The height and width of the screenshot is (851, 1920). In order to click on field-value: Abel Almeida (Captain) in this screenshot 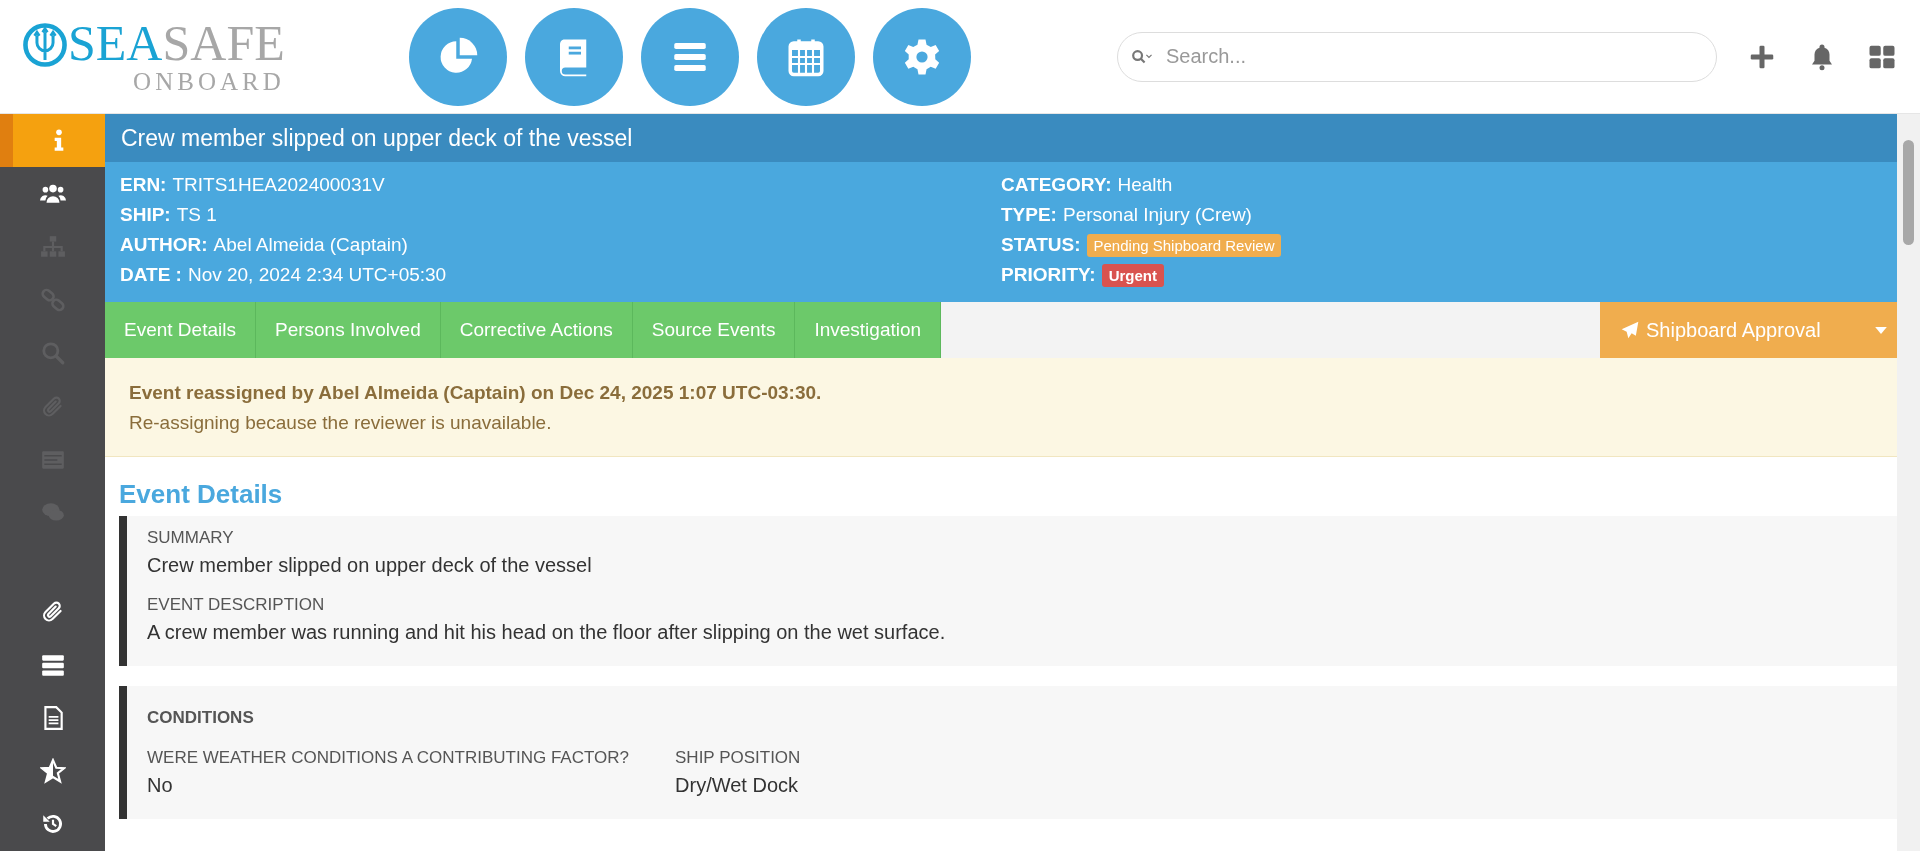, I will do `click(310, 245)`.